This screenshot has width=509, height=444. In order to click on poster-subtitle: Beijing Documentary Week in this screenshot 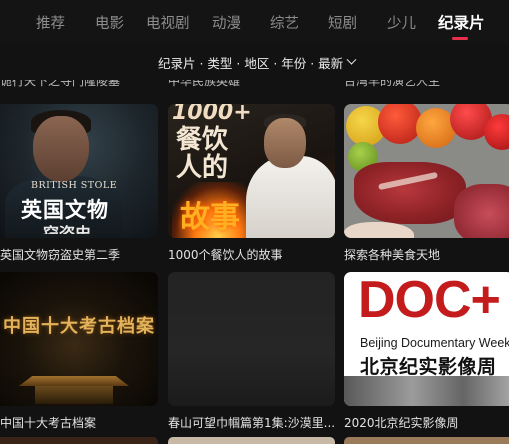, I will do `click(434, 343)`.